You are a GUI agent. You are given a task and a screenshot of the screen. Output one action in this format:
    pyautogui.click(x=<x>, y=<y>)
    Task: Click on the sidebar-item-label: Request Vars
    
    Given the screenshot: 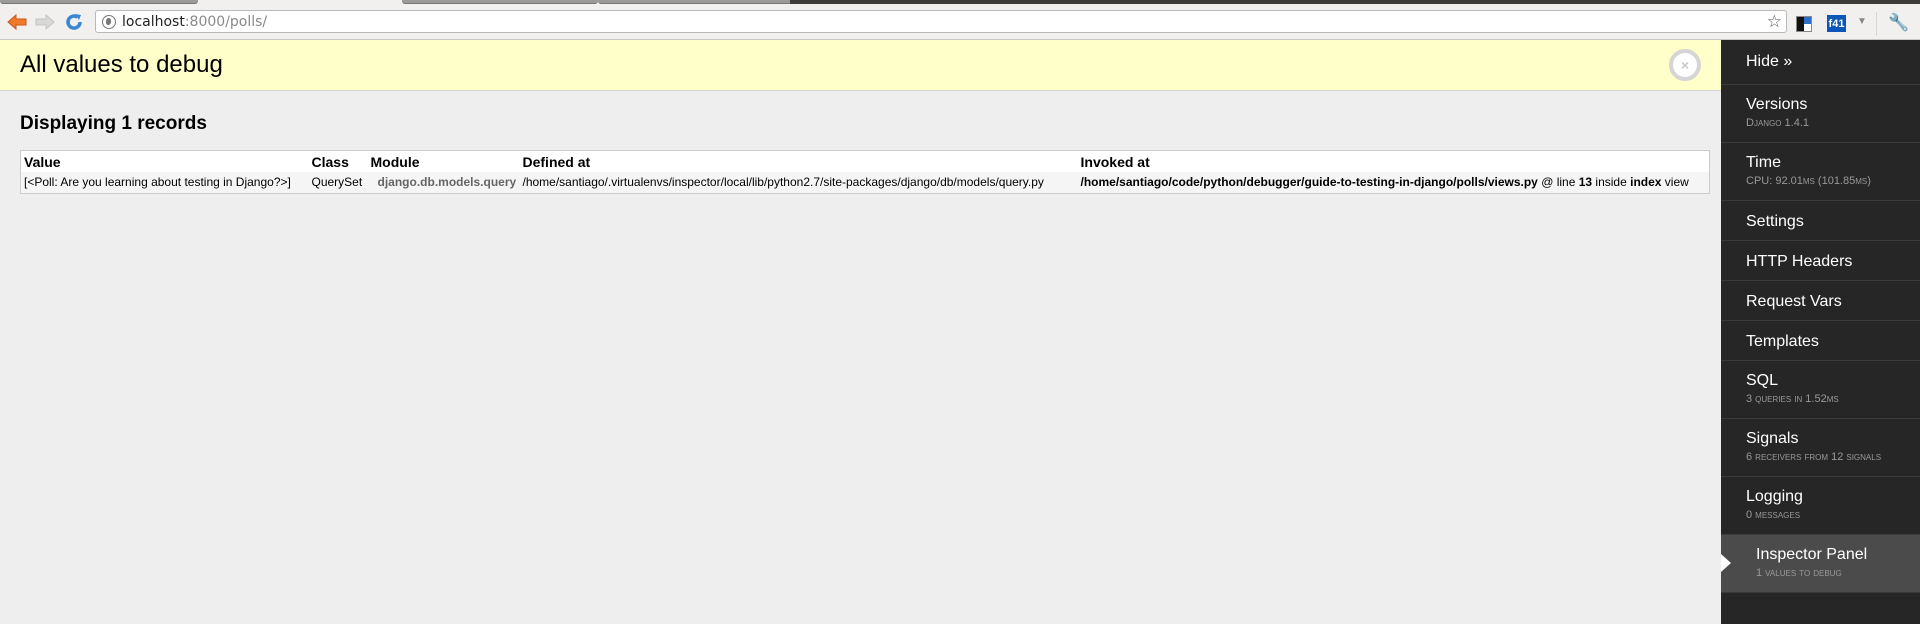 What is the action you would take?
    pyautogui.click(x=1794, y=301)
    